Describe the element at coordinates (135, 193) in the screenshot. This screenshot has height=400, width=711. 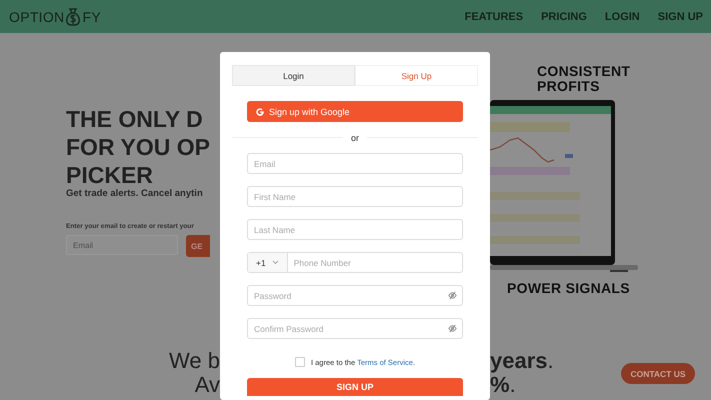
I see `subtitle-text: Get trade alerts. Cancel anytin` at that location.